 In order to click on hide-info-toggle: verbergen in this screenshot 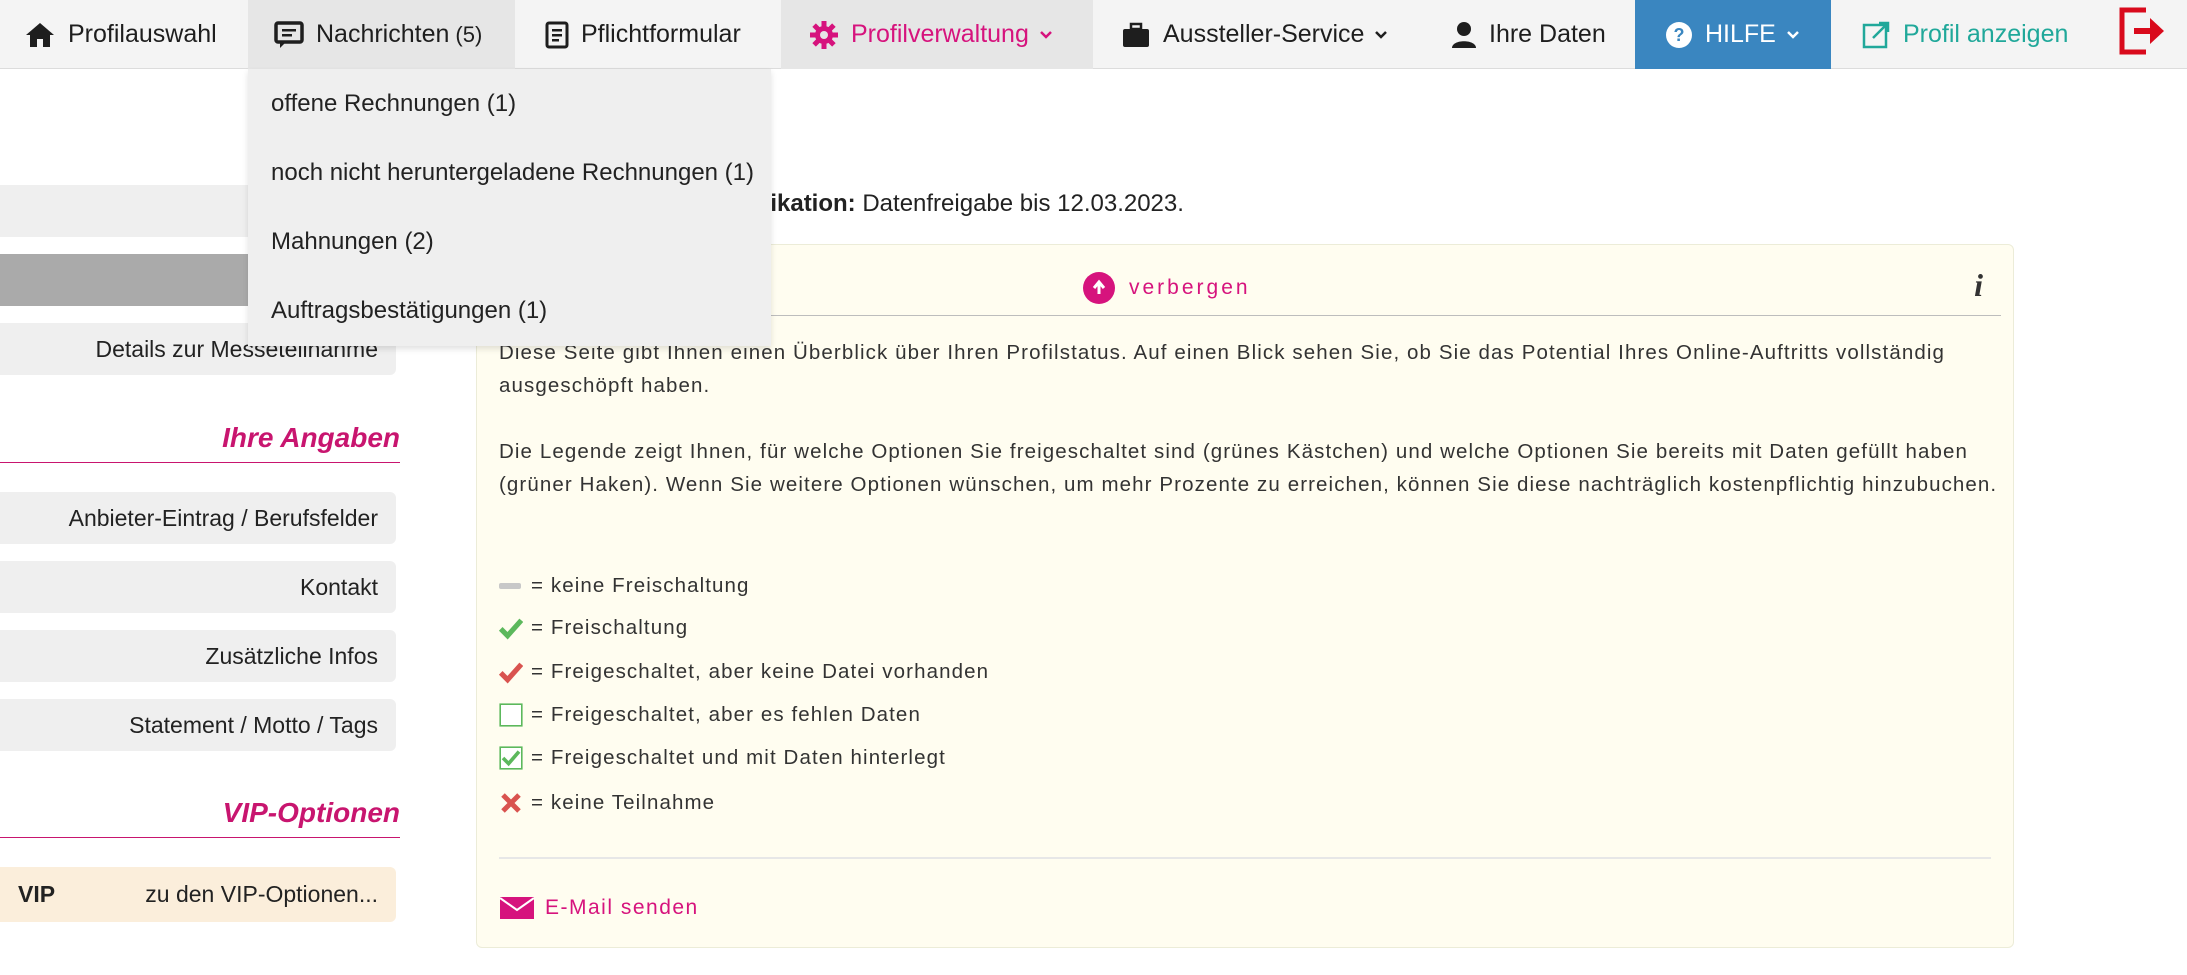, I will do `click(1167, 288)`.